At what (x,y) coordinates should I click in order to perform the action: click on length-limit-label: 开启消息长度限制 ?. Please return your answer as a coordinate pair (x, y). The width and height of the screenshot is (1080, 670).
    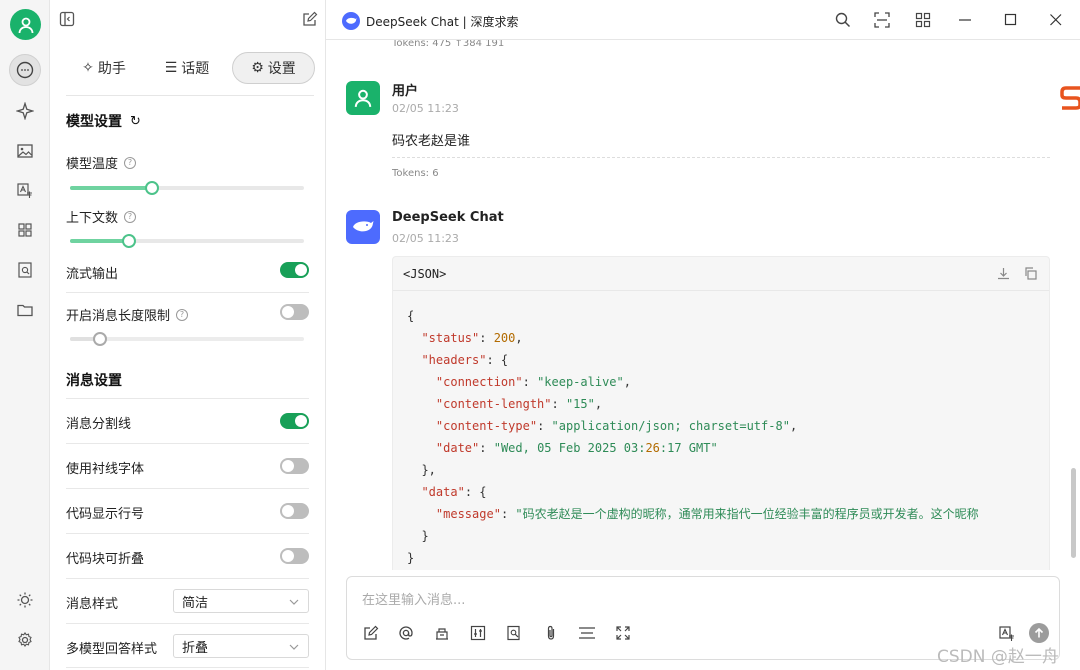
    Looking at the image, I should click on (127, 314).